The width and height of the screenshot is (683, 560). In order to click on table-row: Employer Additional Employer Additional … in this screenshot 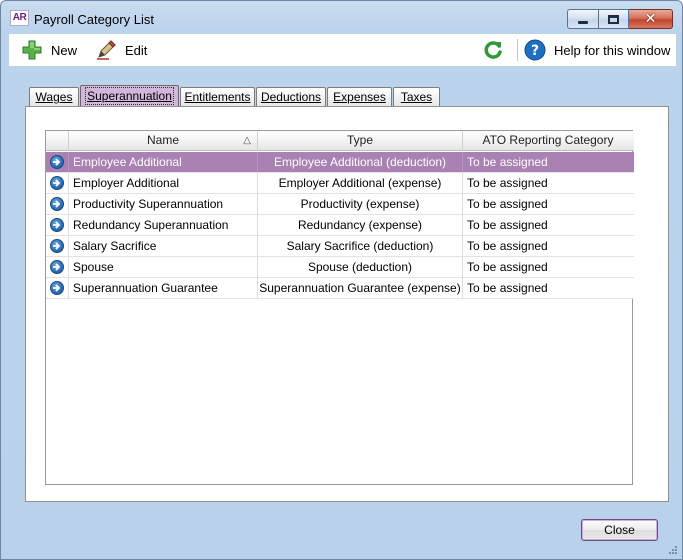, I will do `click(340, 183)`.